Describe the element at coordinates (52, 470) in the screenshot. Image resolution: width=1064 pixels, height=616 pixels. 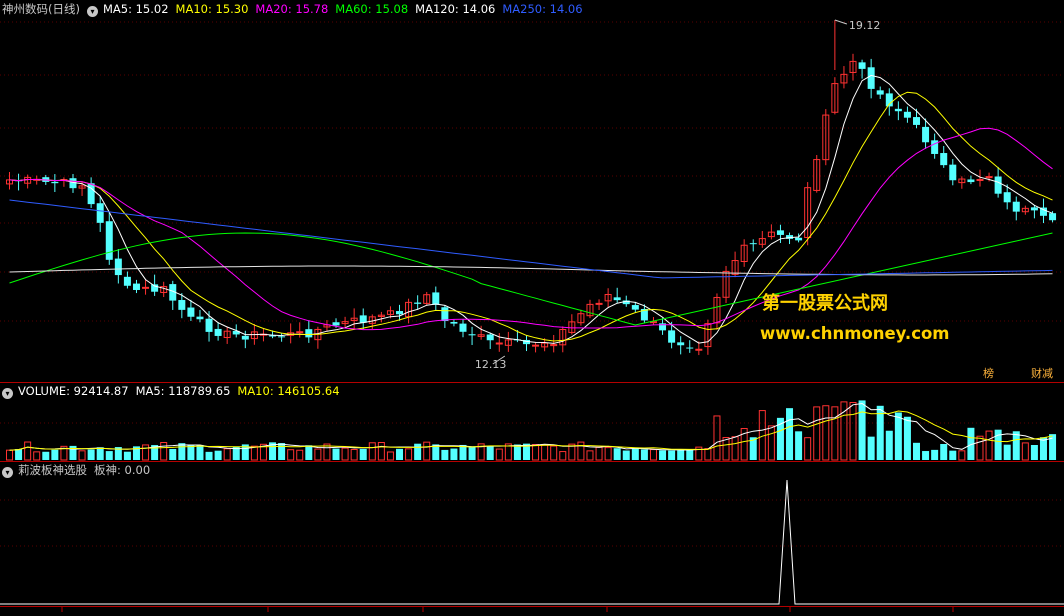
I see `indicator-name: 莉波板神选股` at that location.